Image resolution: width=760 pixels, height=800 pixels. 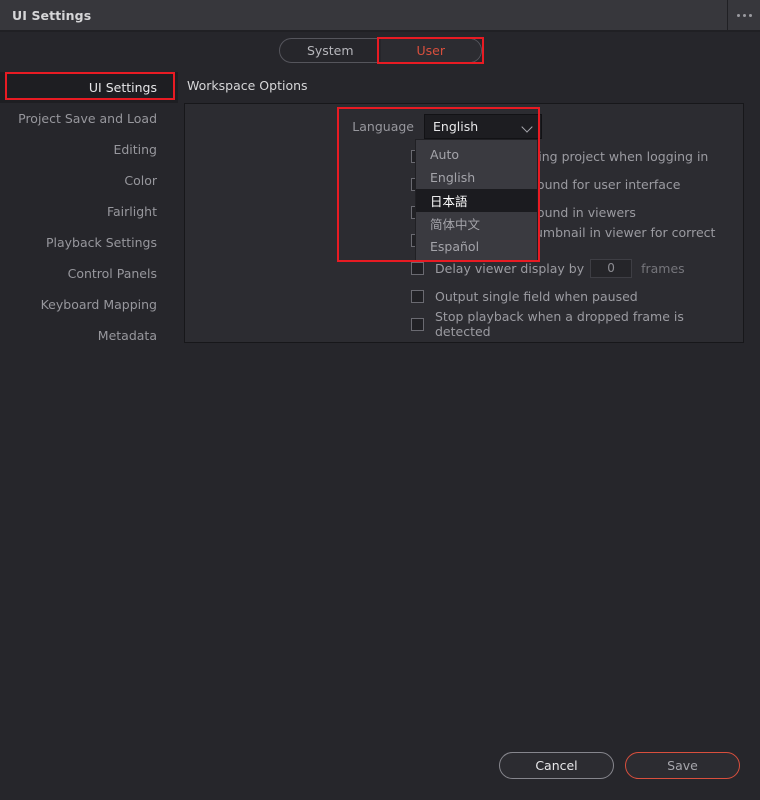 I want to click on sidebar-item-control-panels: Control Panels, so click(x=89, y=273).